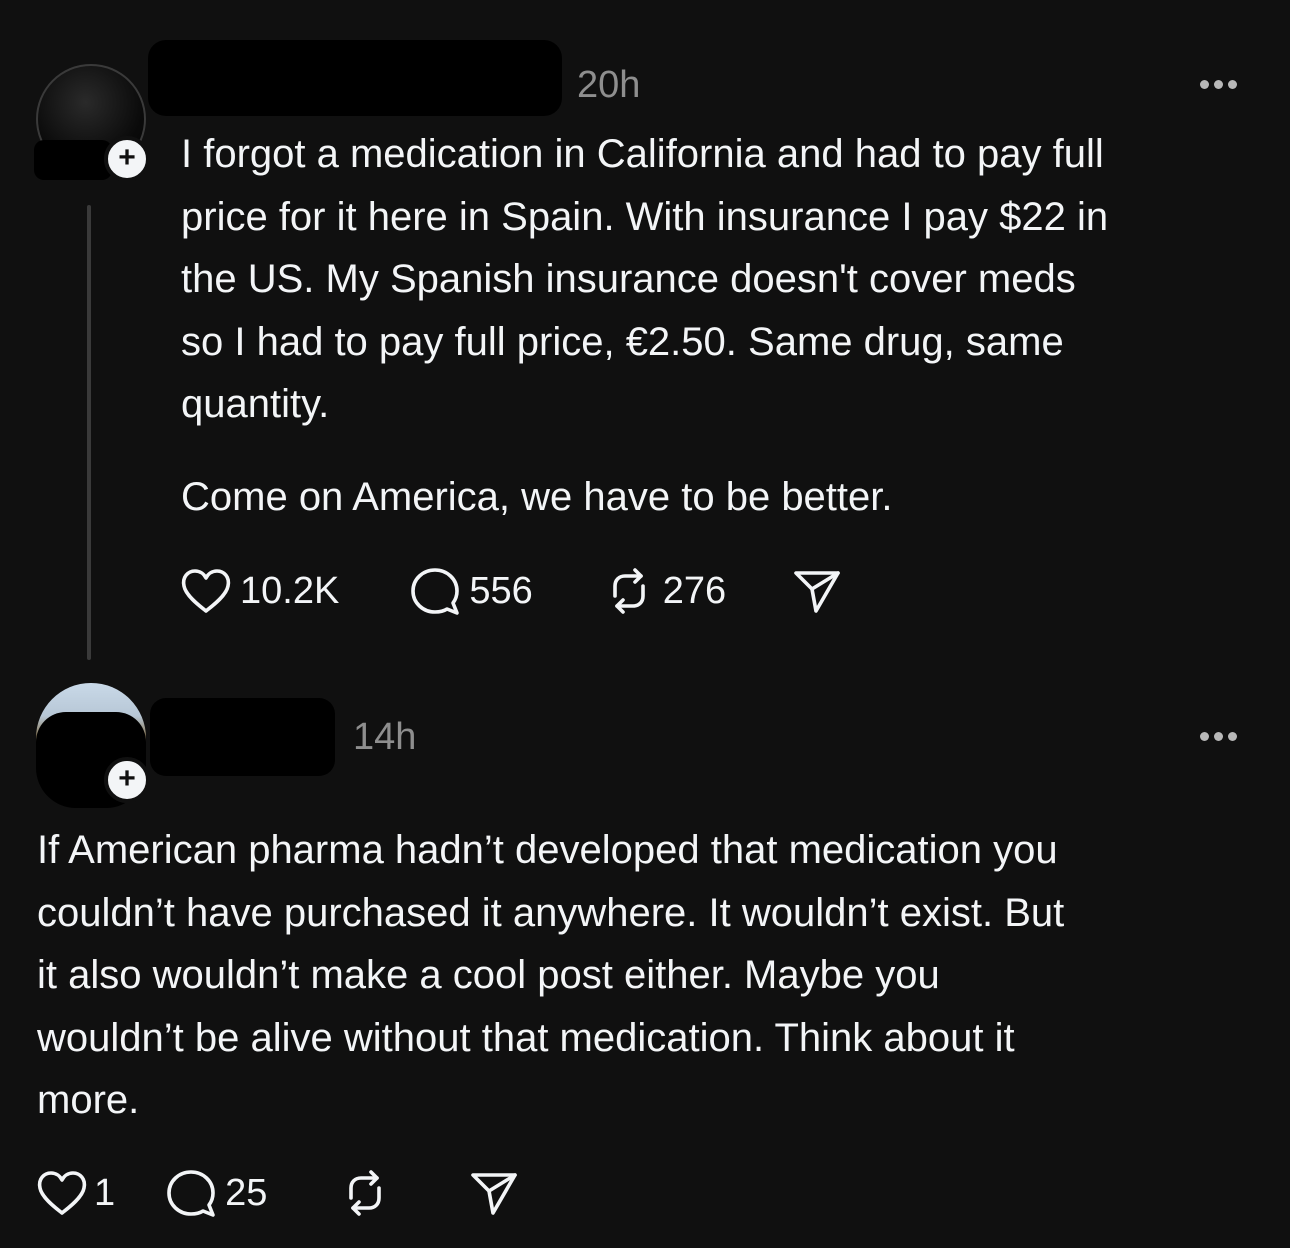  I want to click on post-timestamp: 20h, so click(609, 85).